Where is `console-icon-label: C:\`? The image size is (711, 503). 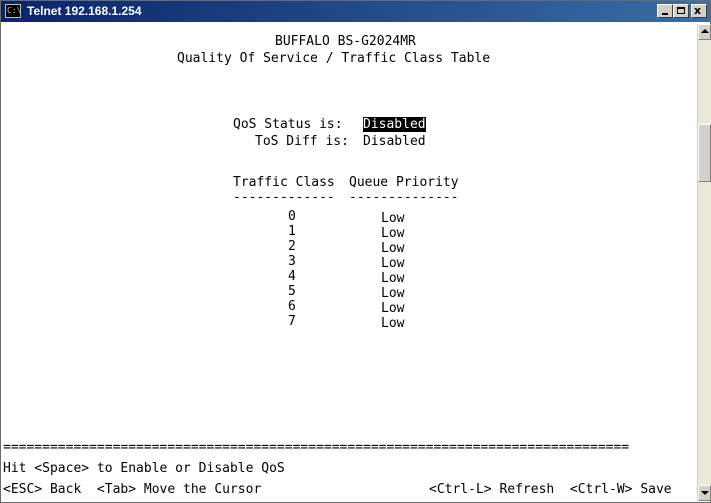 console-icon-label: C:\ is located at coordinates (14, 10).